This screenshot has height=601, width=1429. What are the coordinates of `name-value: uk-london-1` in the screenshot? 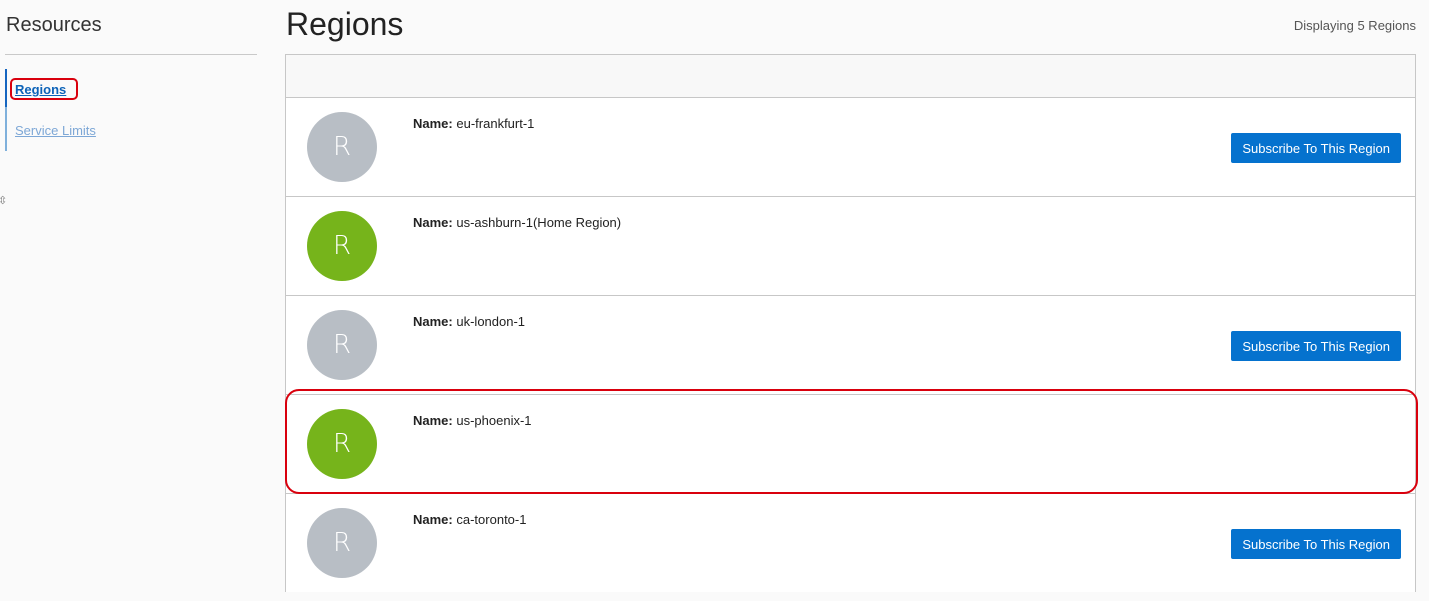 It's located at (491, 321).